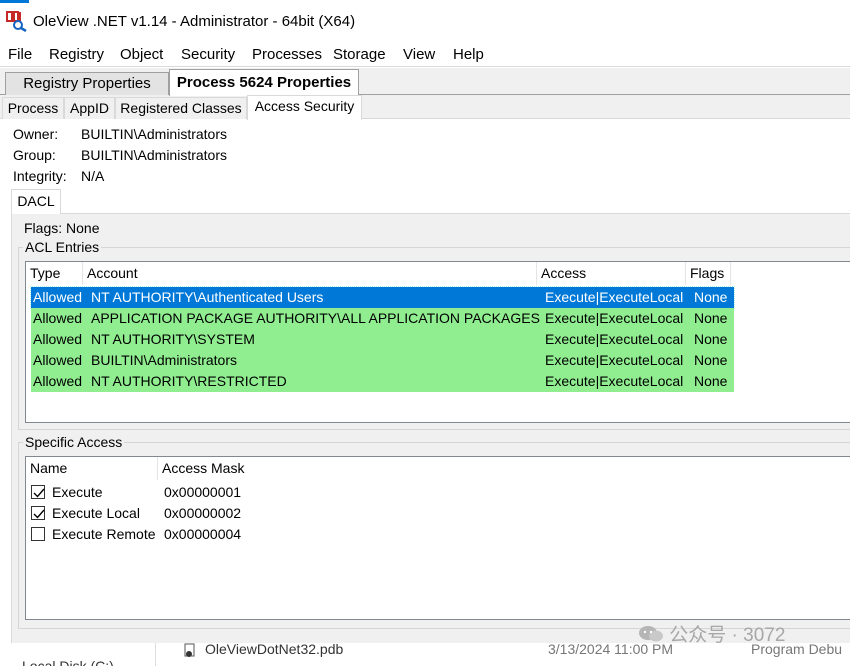  Describe the element at coordinates (203, 534) in the screenshot. I see `access-mask: 0x00000004` at that location.